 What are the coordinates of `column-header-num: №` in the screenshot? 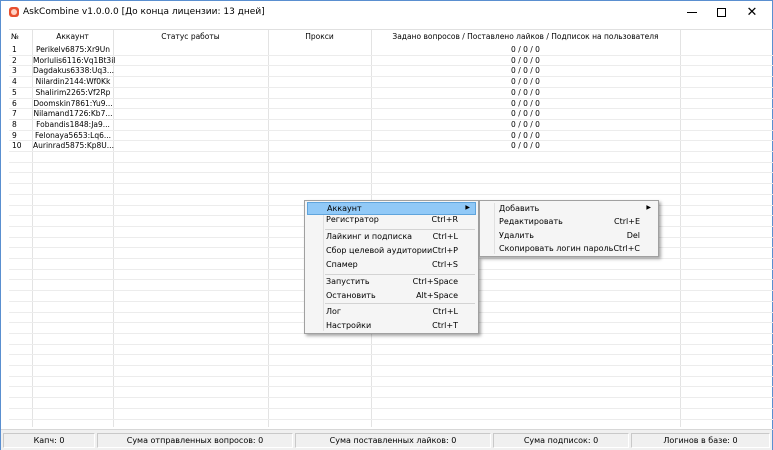 It's located at (18, 36).